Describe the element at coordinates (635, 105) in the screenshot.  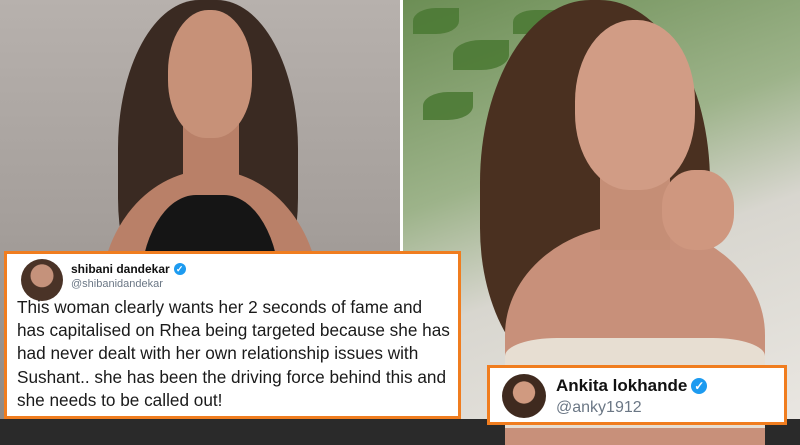
I see `right-person-face` at that location.